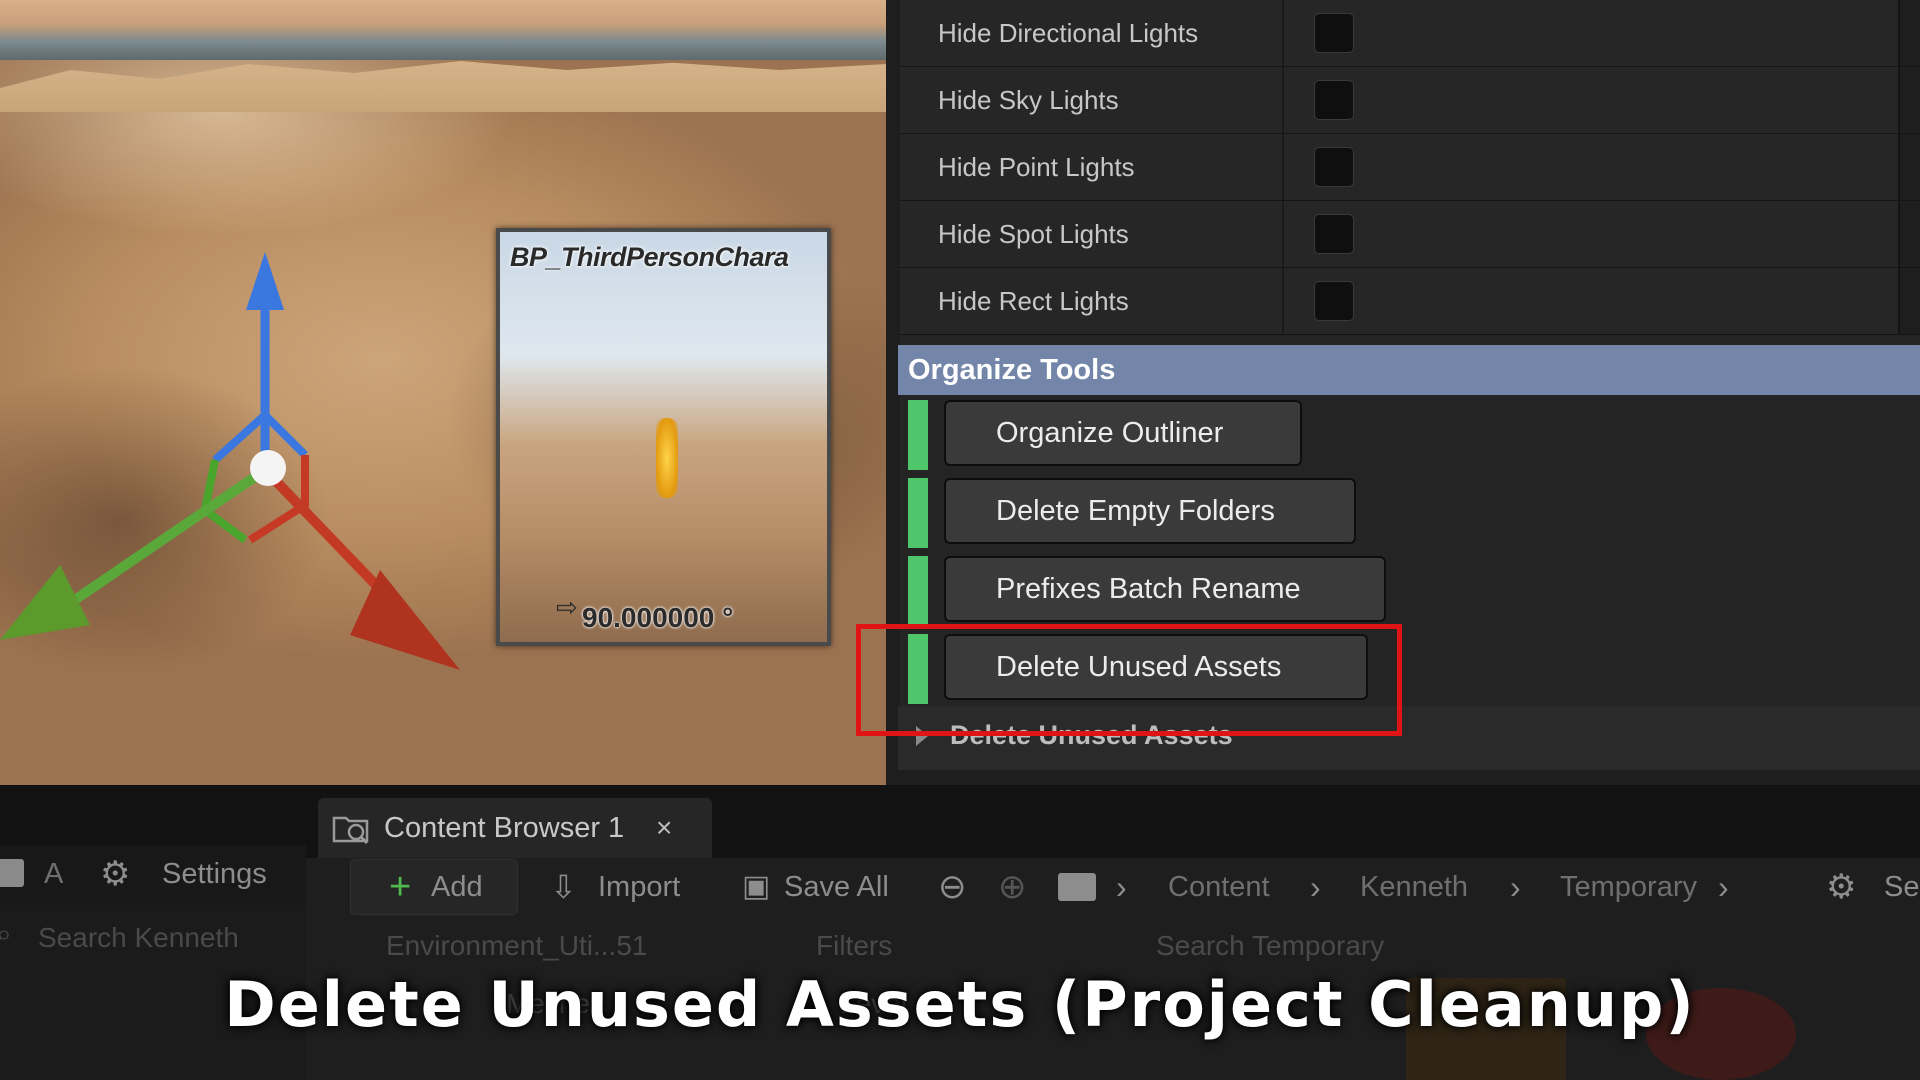 This screenshot has height=1080, width=1920. What do you see at coordinates (1334, 167) in the screenshot?
I see `hide-point-lights-checkbox` at bounding box center [1334, 167].